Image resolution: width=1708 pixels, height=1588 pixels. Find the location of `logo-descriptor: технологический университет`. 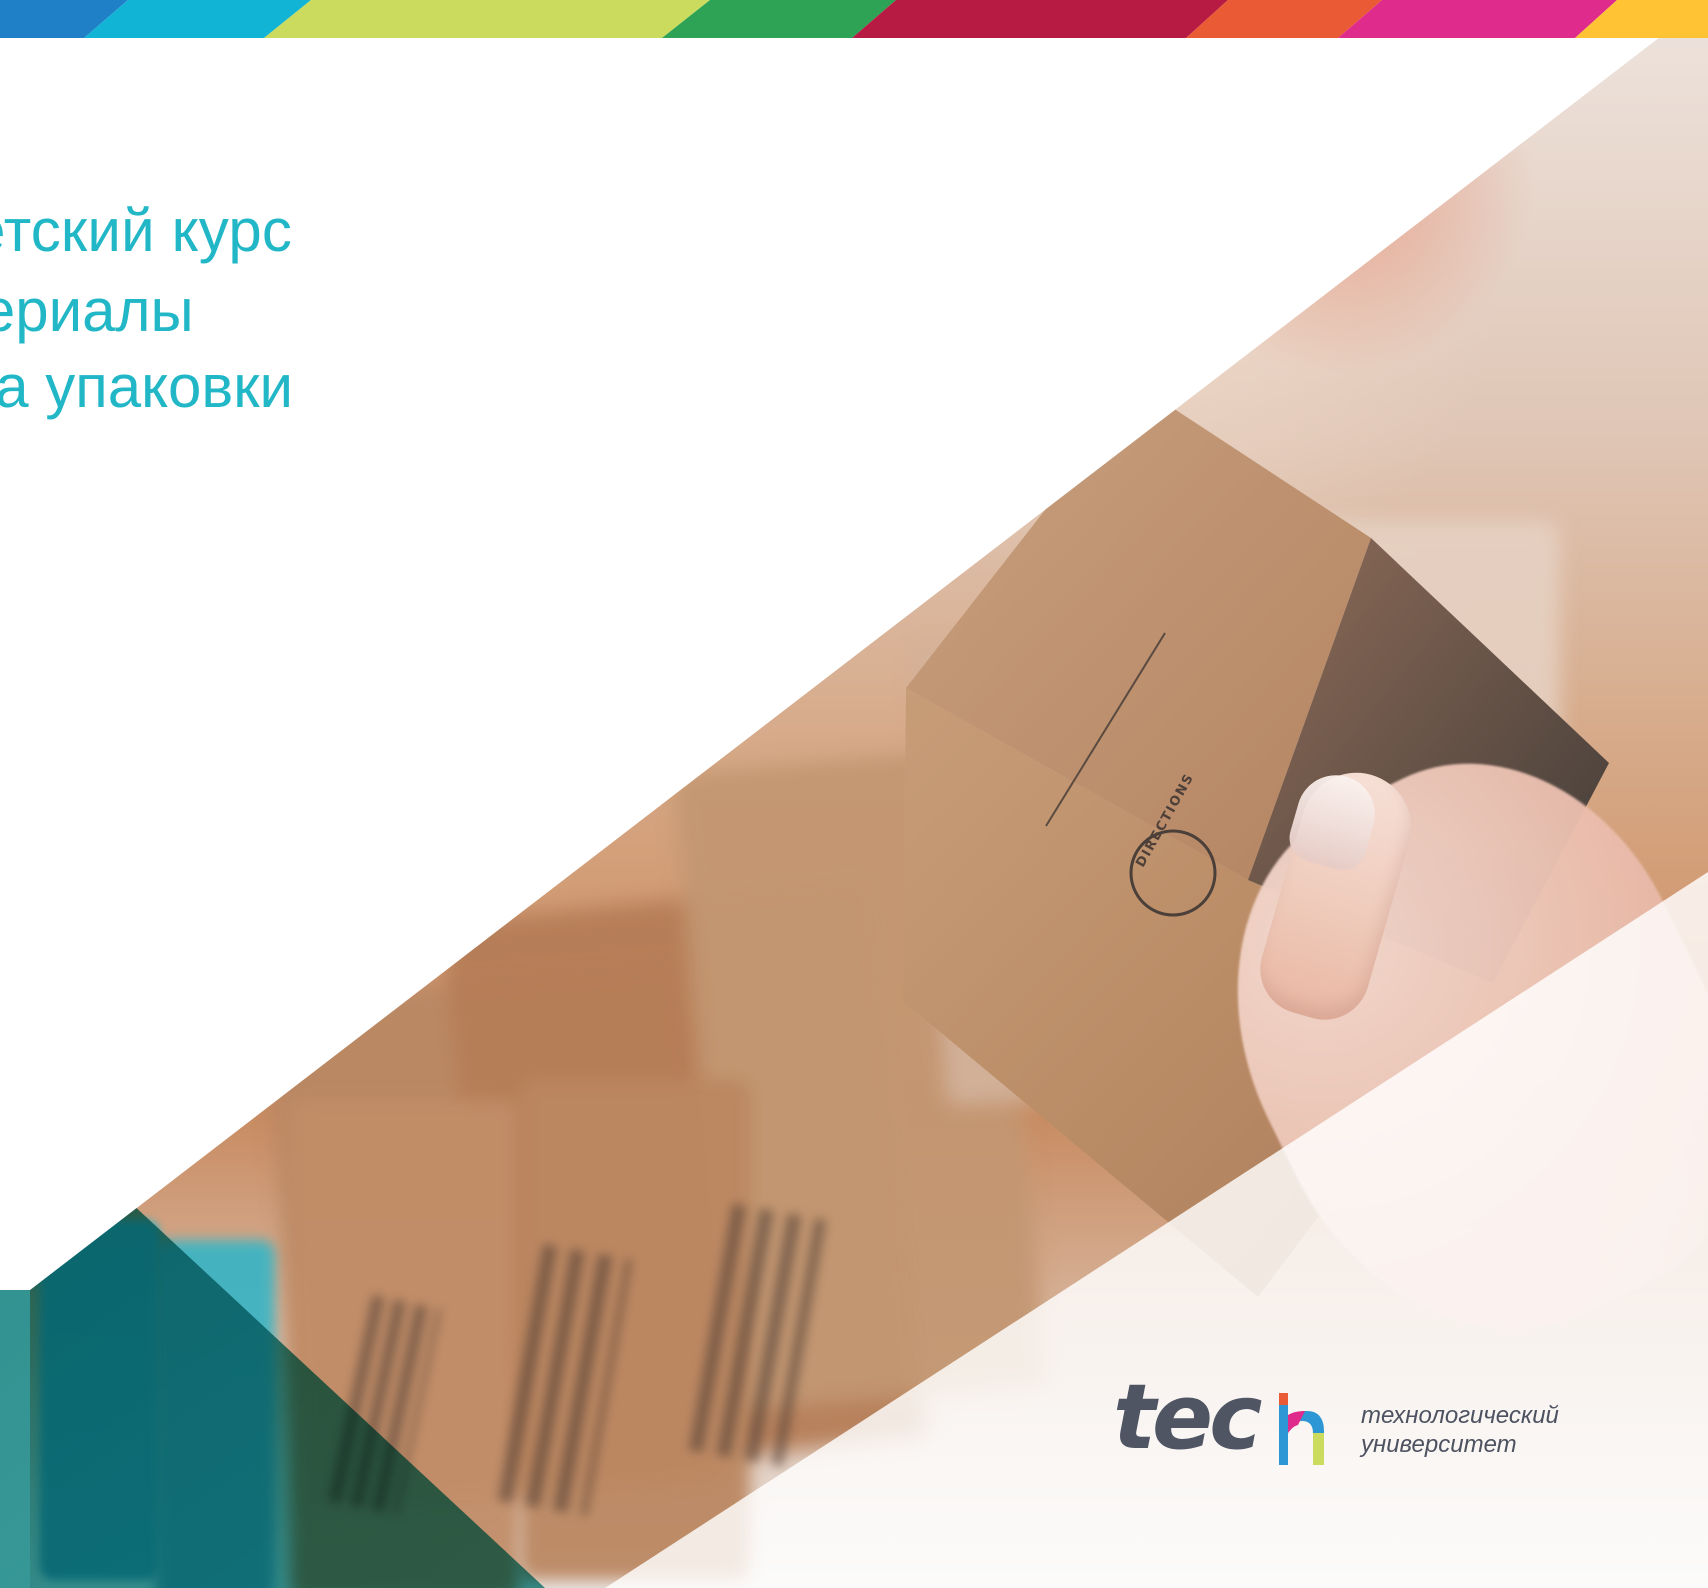

logo-descriptor: технологический университет is located at coordinates (1460, 1416).